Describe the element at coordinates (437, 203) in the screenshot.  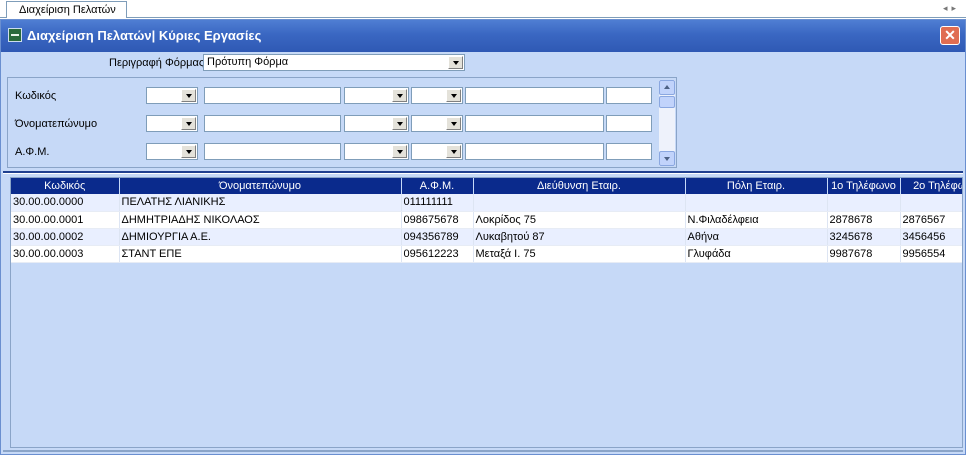
I see `cell-vat: 011111111` at that location.